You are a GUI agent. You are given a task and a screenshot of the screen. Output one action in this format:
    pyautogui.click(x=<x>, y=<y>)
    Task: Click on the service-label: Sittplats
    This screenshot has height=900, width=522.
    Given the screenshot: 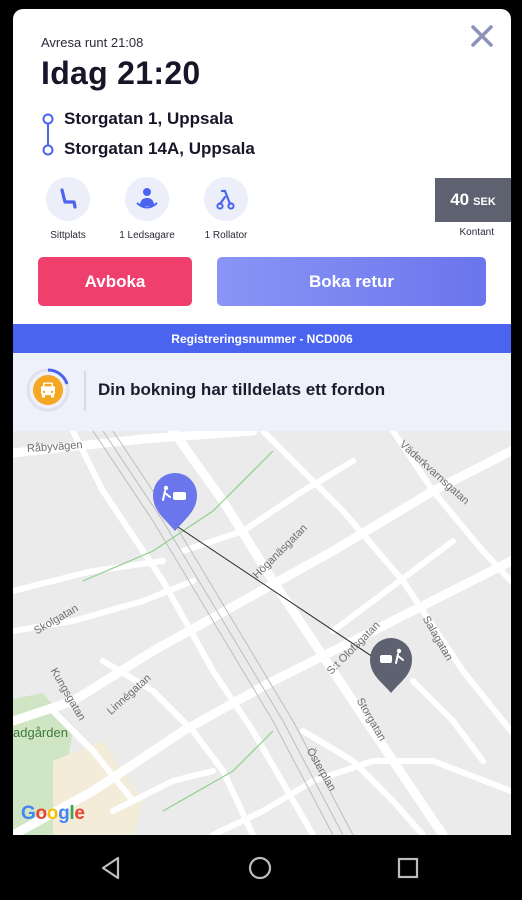 What is the action you would take?
    pyautogui.click(x=68, y=235)
    